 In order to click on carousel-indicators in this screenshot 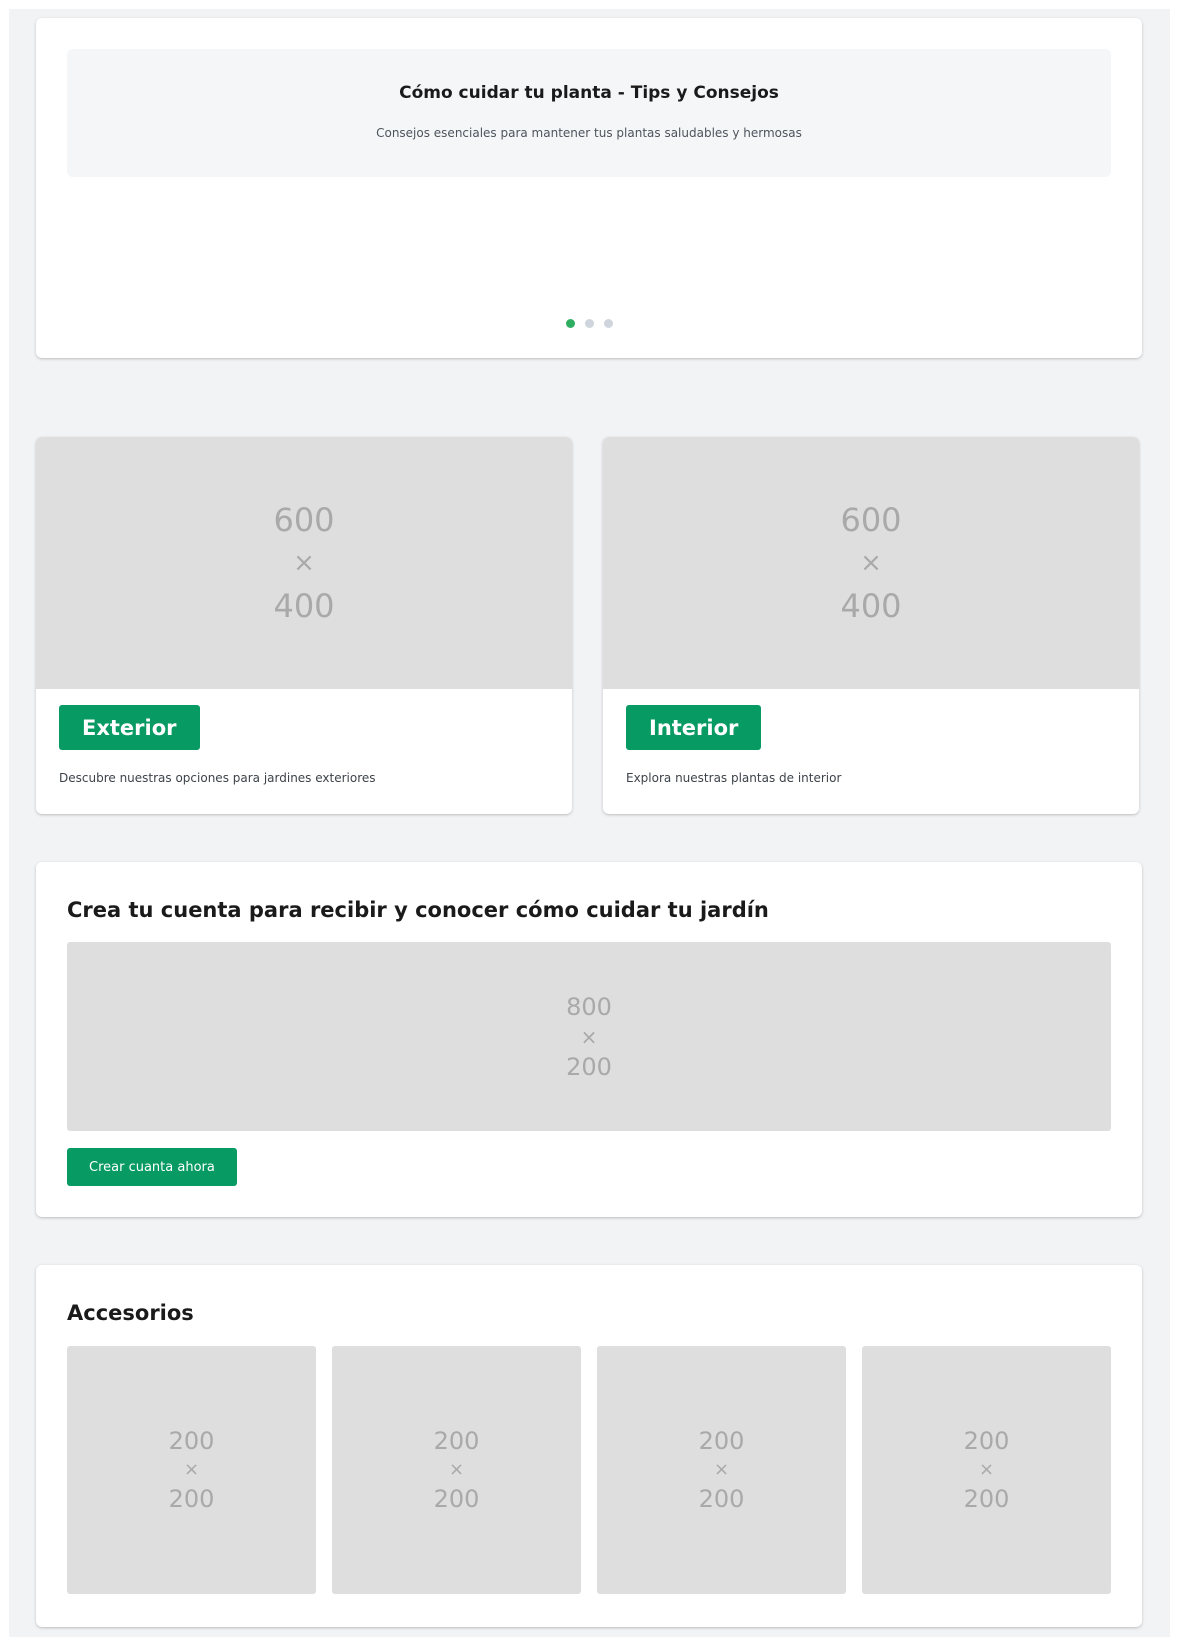, I will do `click(589, 323)`.